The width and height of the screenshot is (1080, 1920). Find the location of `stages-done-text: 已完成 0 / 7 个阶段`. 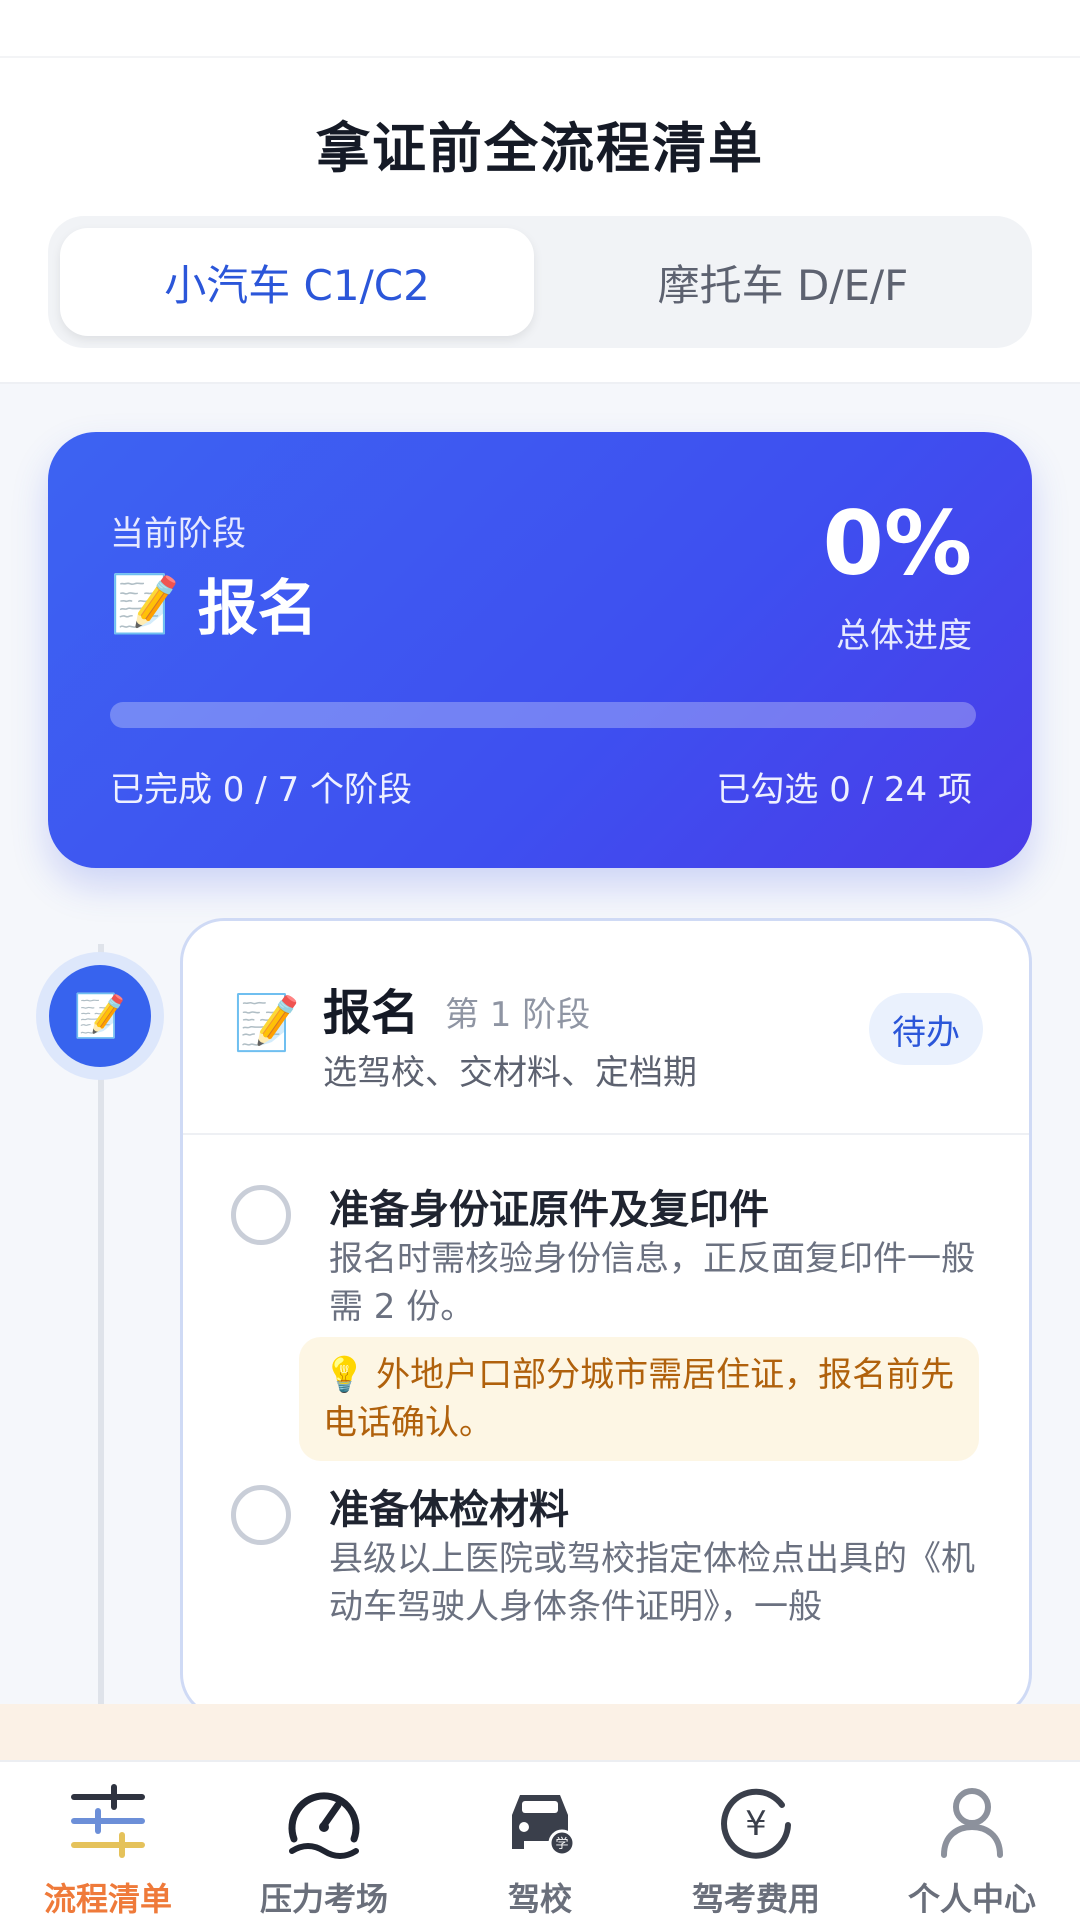

stages-done-text: 已完成 0 / 7 个阶段 is located at coordinates (261, 790).